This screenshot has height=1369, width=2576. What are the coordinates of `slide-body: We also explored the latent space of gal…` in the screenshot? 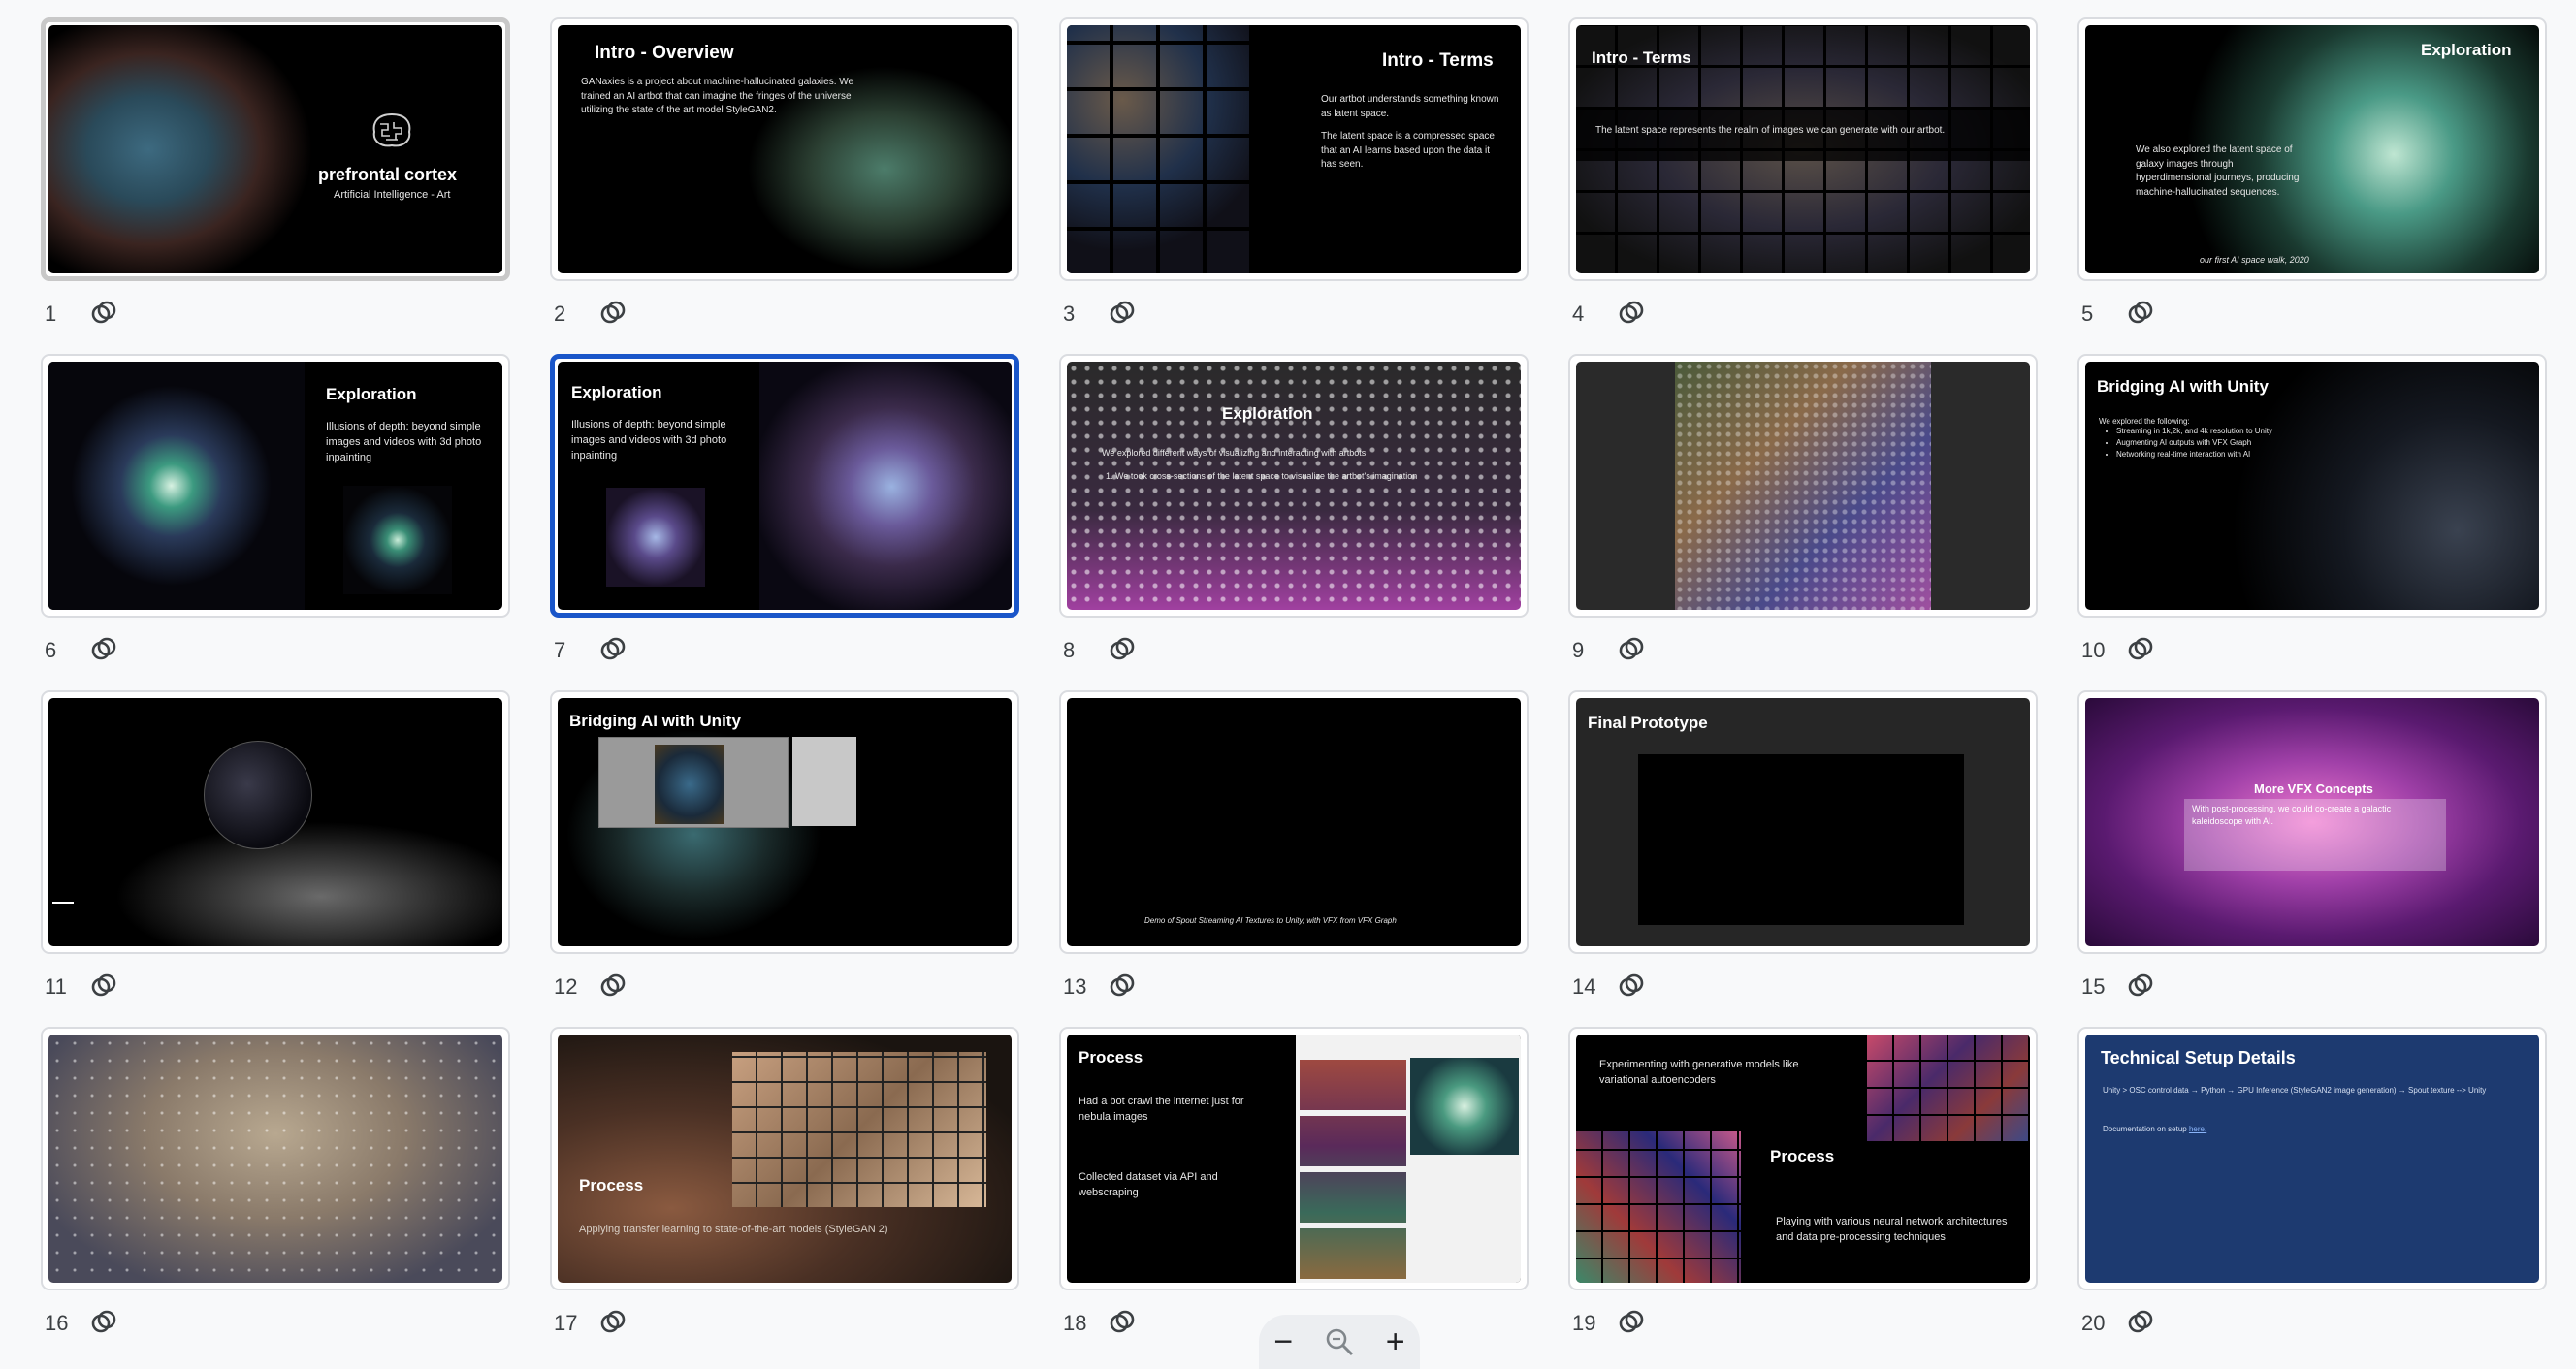 It's located at (2218, 171).